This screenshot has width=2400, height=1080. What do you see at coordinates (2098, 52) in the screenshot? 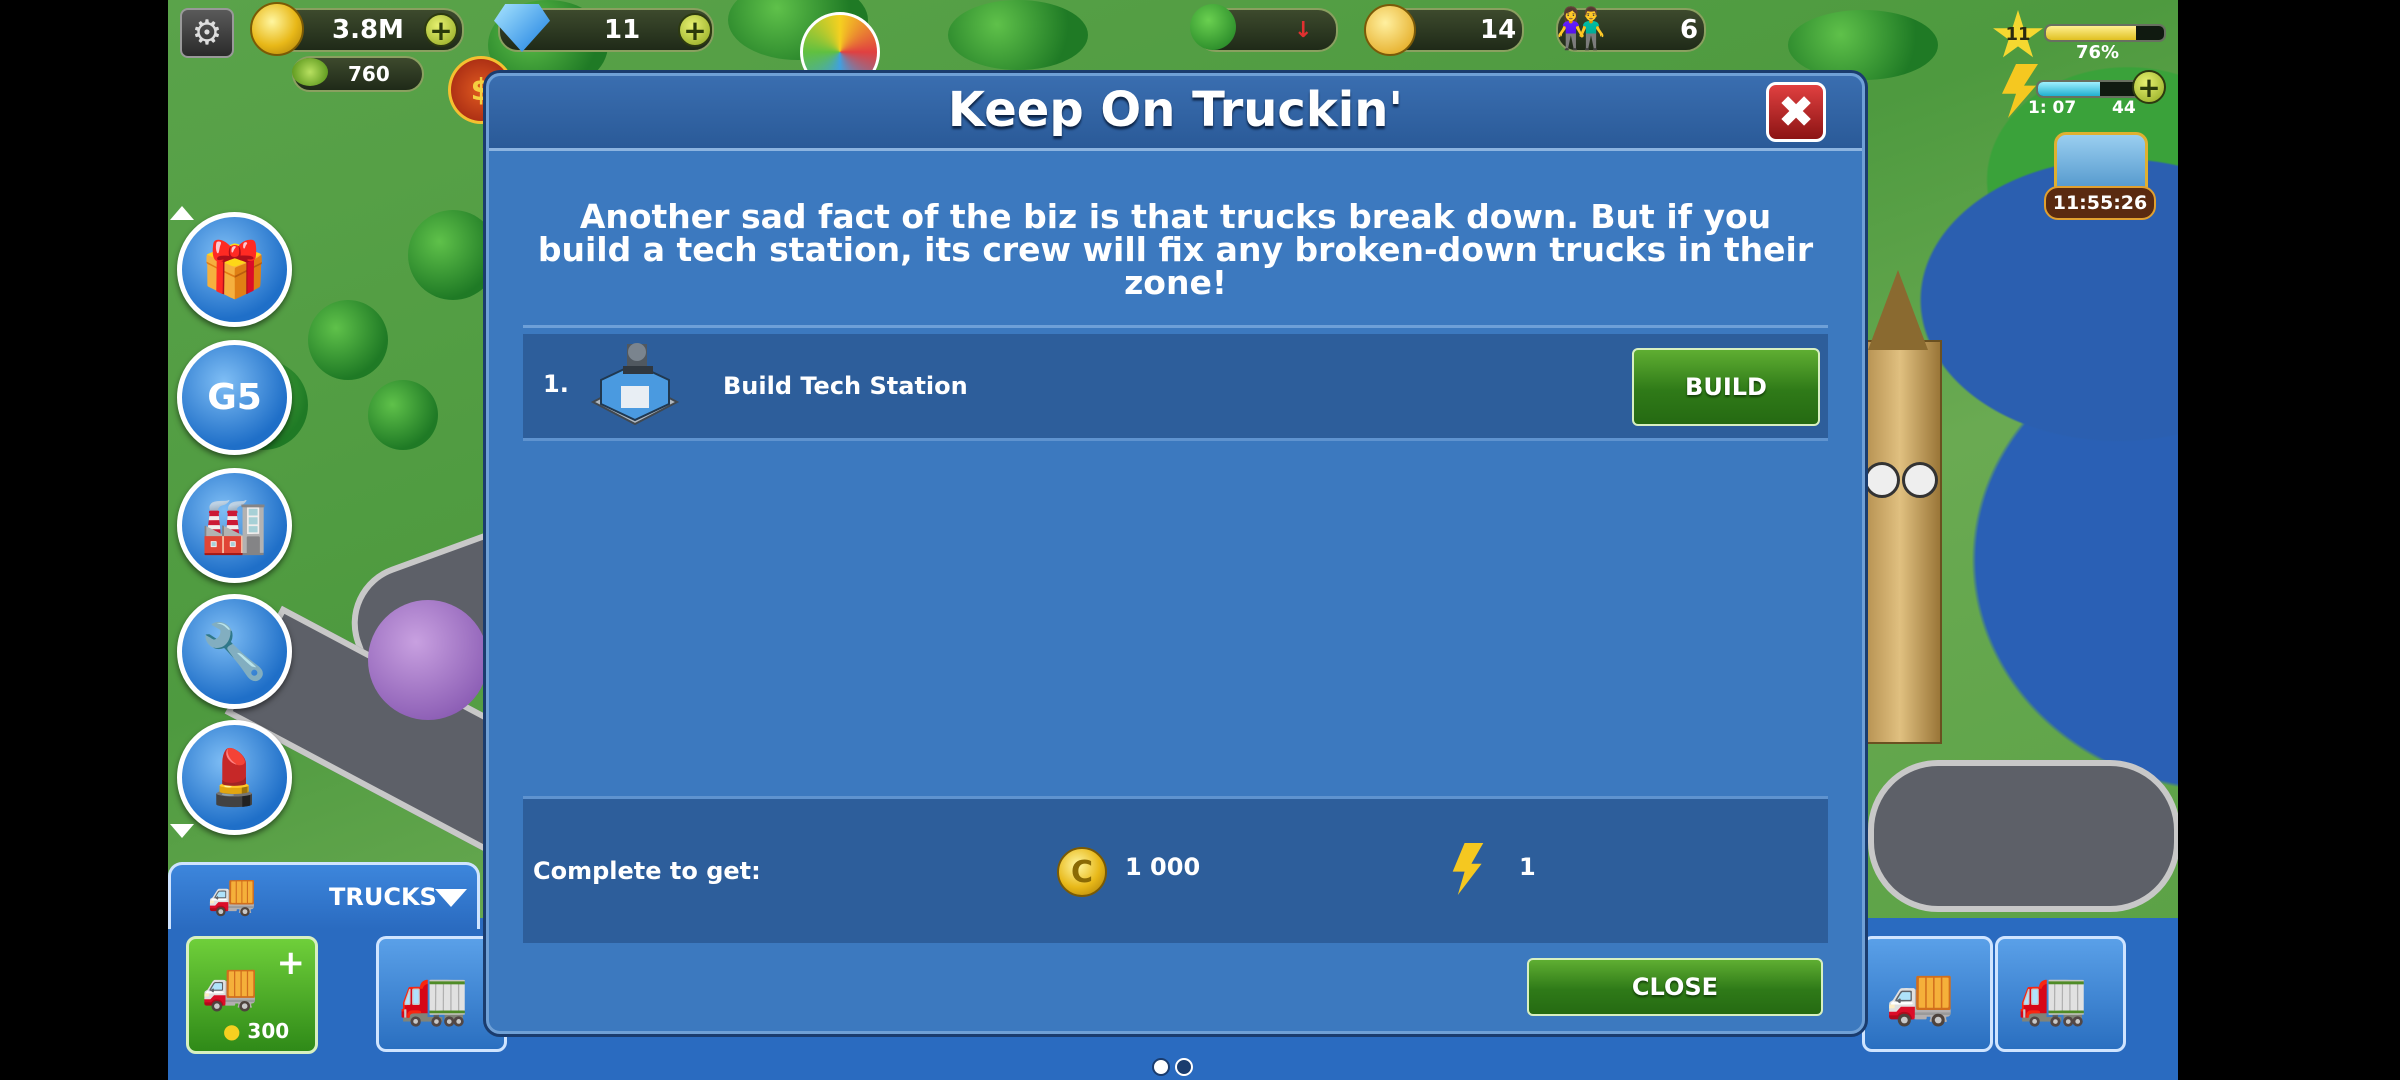
I see `xp-percent: 76%` at bounding box center [2098, 52].